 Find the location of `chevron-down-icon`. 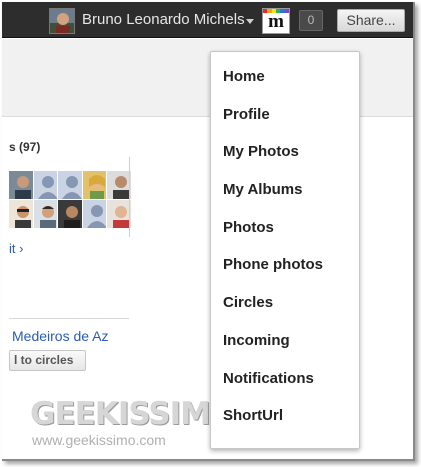

chevron-down-icon is located at coordinates (250, 21).